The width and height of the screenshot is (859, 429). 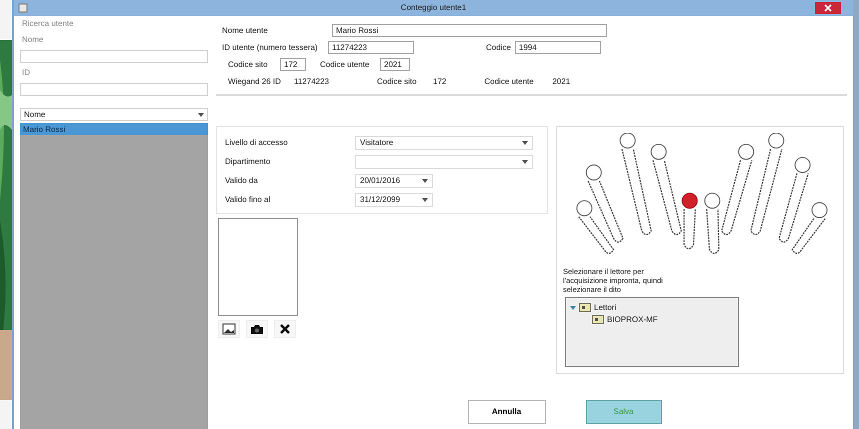 I want to click on field-label: Nome utente, so click(x=245, y=30).